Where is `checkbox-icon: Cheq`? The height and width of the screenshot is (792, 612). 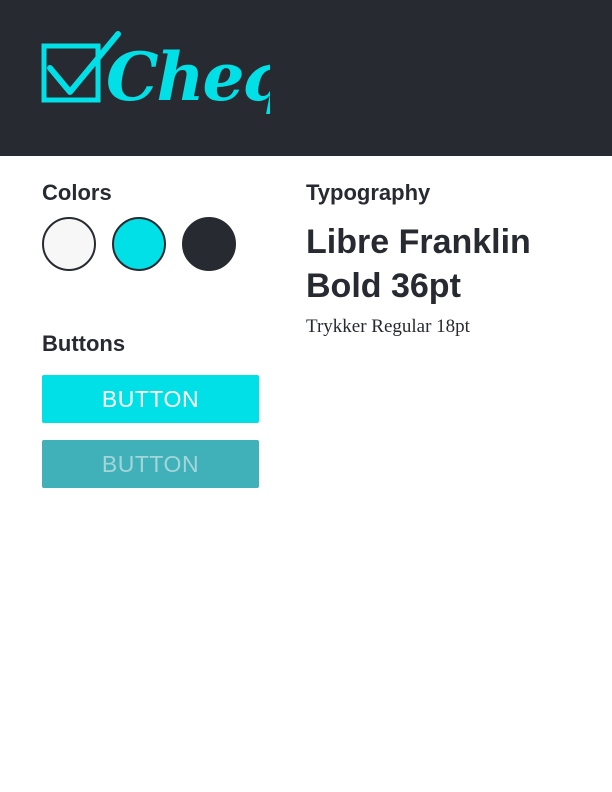
checkbox-icon: Cheq is located at coordinates (155, 73).